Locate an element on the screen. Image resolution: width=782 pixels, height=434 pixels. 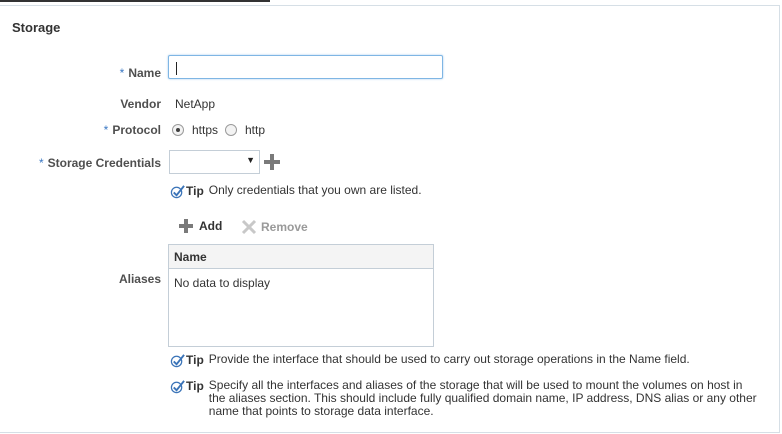
protocol-label: * Protocol is located at coordinates (132, 130).